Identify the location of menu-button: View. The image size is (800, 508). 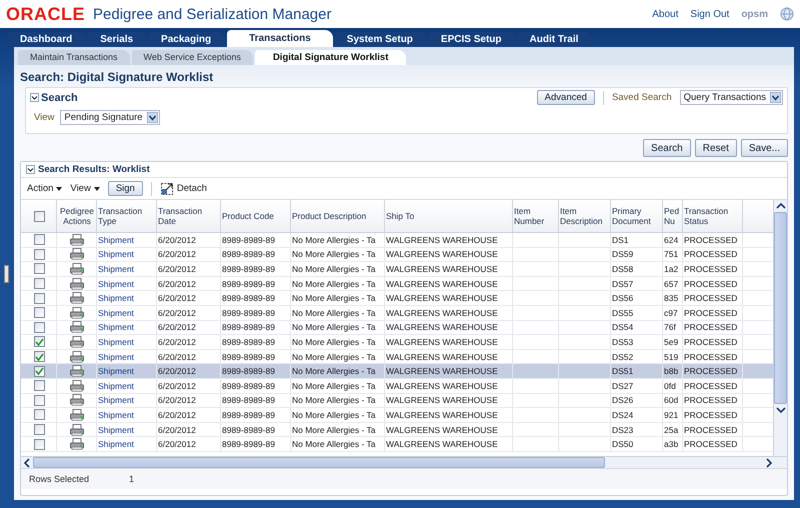
(85, 188).